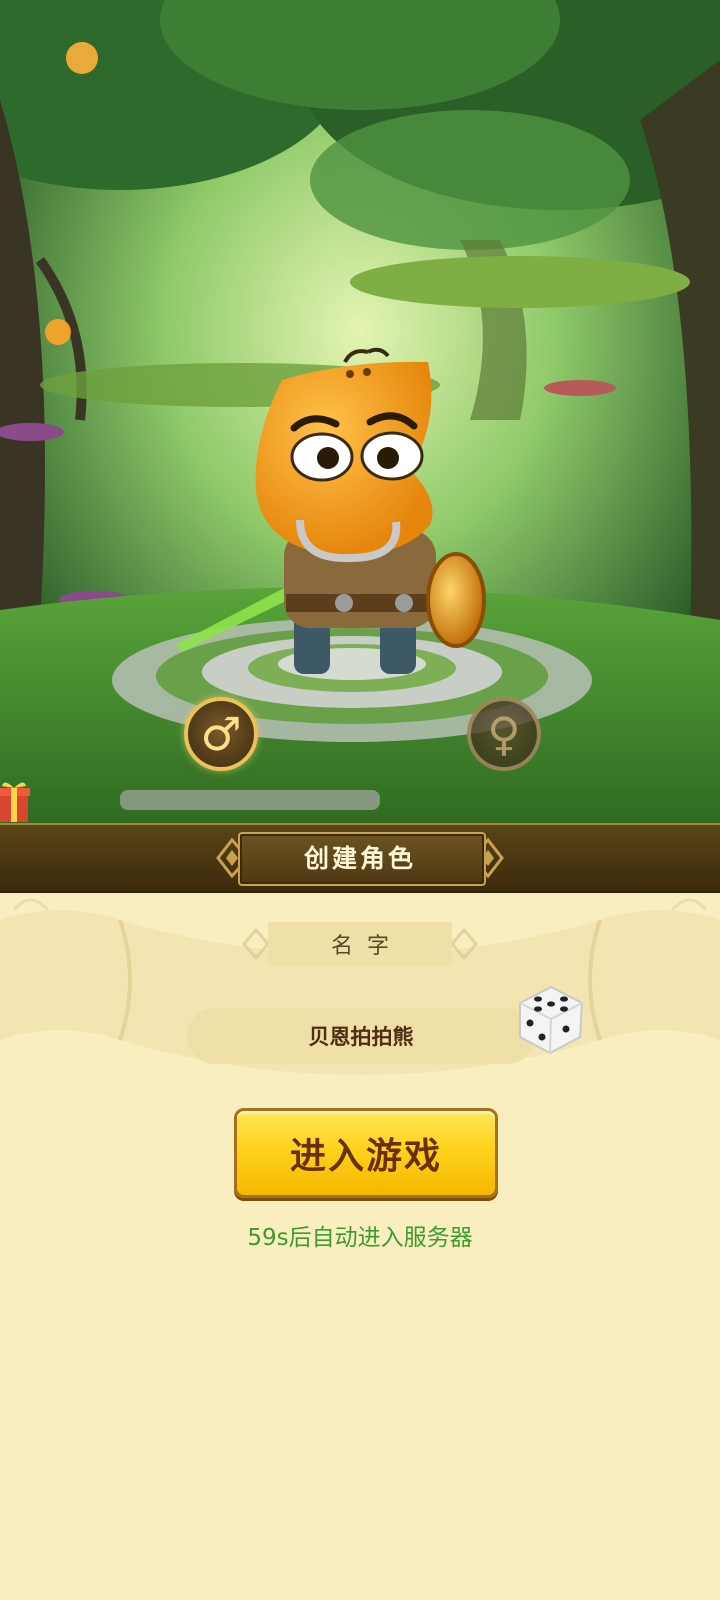 Image resolution: width=720 pixels, height=1600 pixels. What do you see at coordinates (360, 1238) in the screenshot?
I see `auto-enter-countdown: 59s后自动进入服务器` at bounding box center [360, 1238].